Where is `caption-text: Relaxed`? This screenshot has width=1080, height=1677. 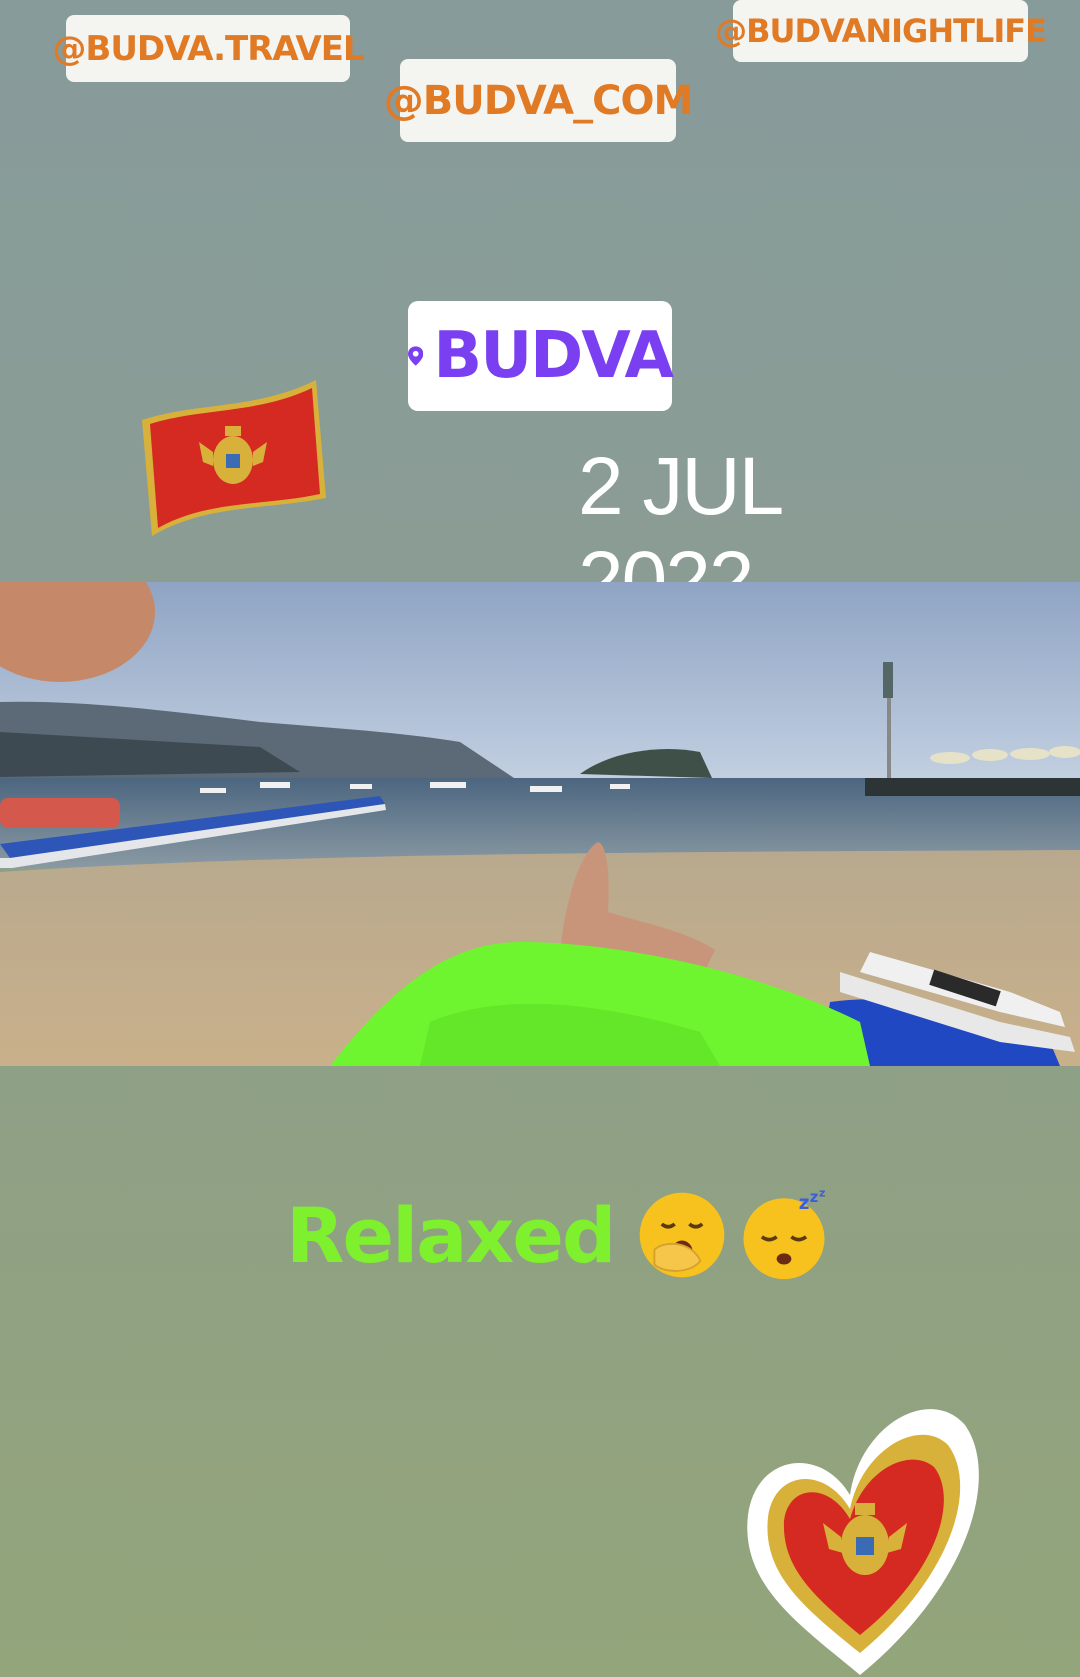
caption-text: Relaxed is located at coordinates (451, 1235).